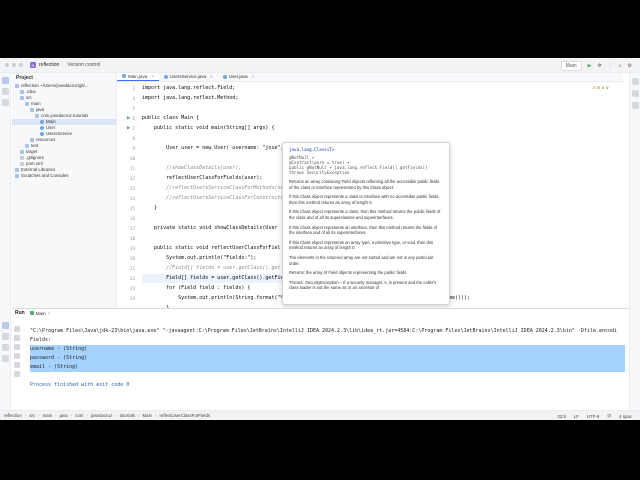  Describe the element at coordinates (620, 66) in the screenshot. I see `search-icon: ⌕` at that location.